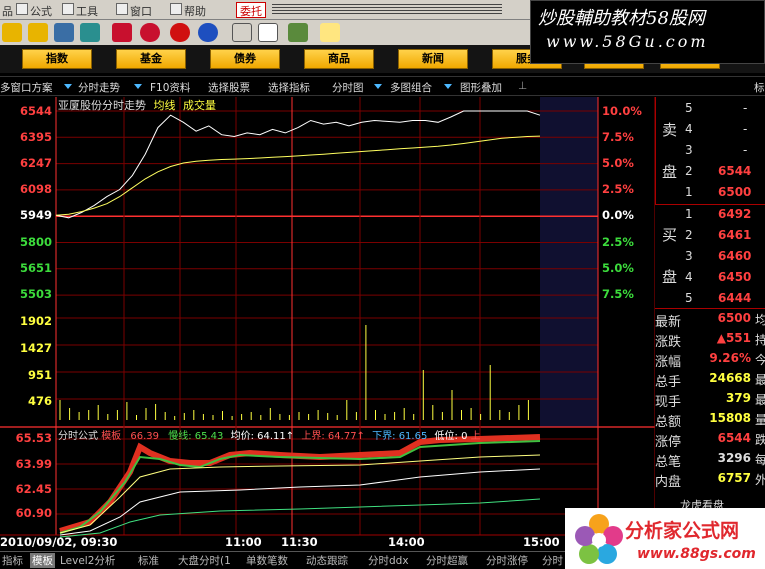 This screenshot has height=569, width=765. I want to click on stat-extra: 外, so click(760, 480).